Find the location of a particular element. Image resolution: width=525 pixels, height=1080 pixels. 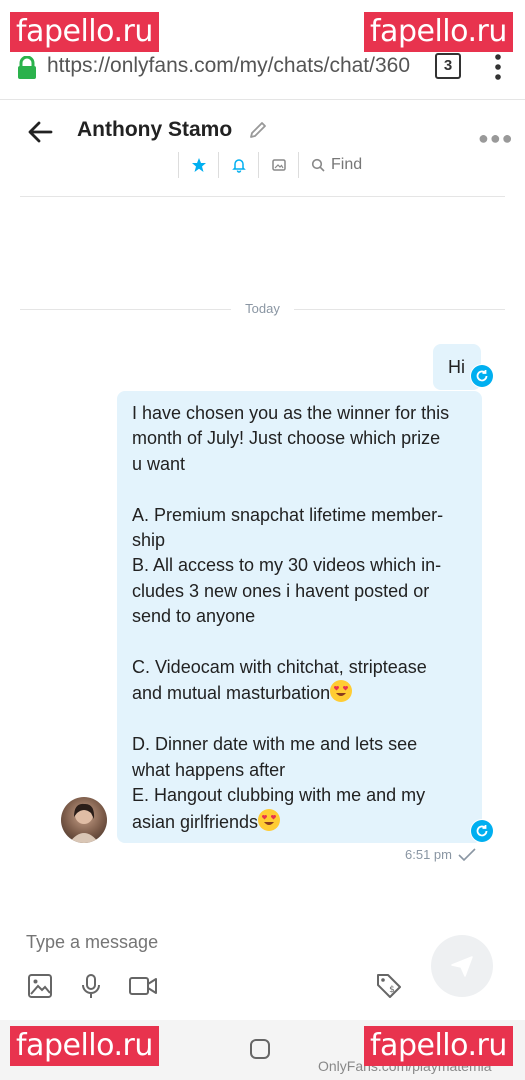

avatar is located at coordinates (84, 820).